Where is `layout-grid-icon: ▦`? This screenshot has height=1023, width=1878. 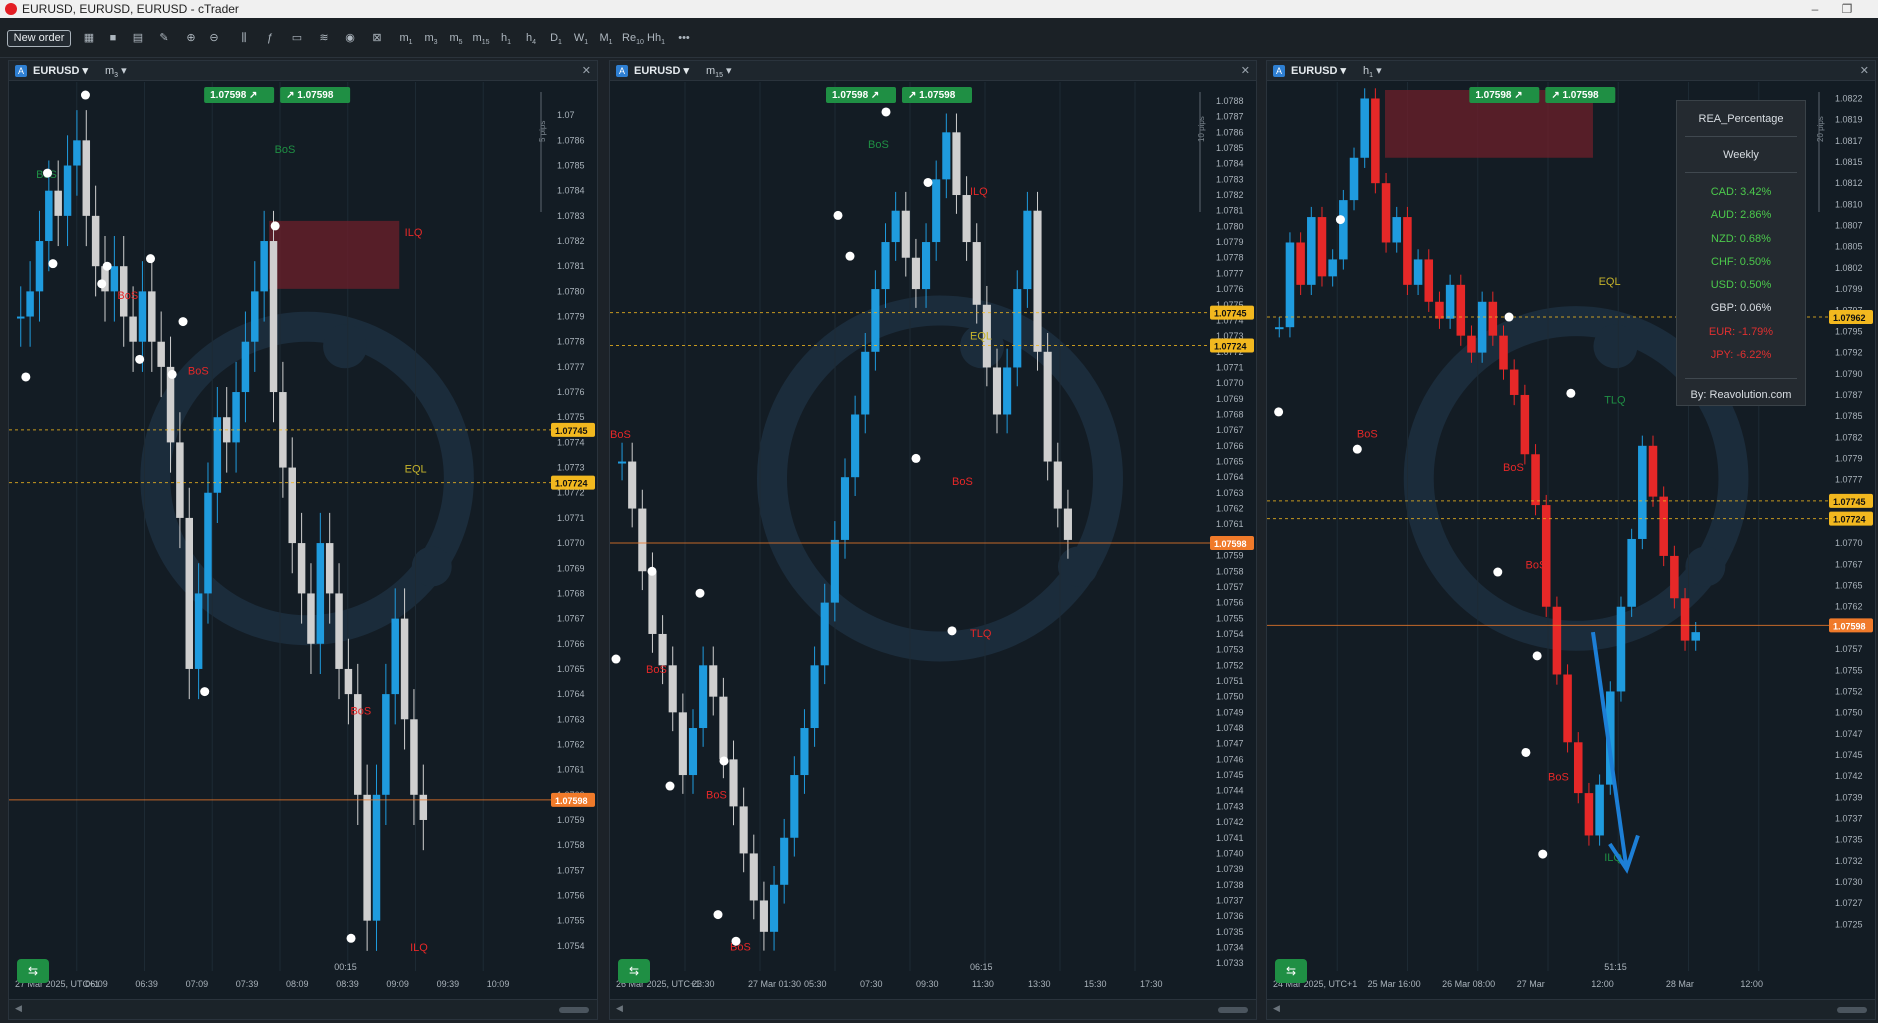
layout-grid-icon: ▦ is located at coordinates (89, 38).